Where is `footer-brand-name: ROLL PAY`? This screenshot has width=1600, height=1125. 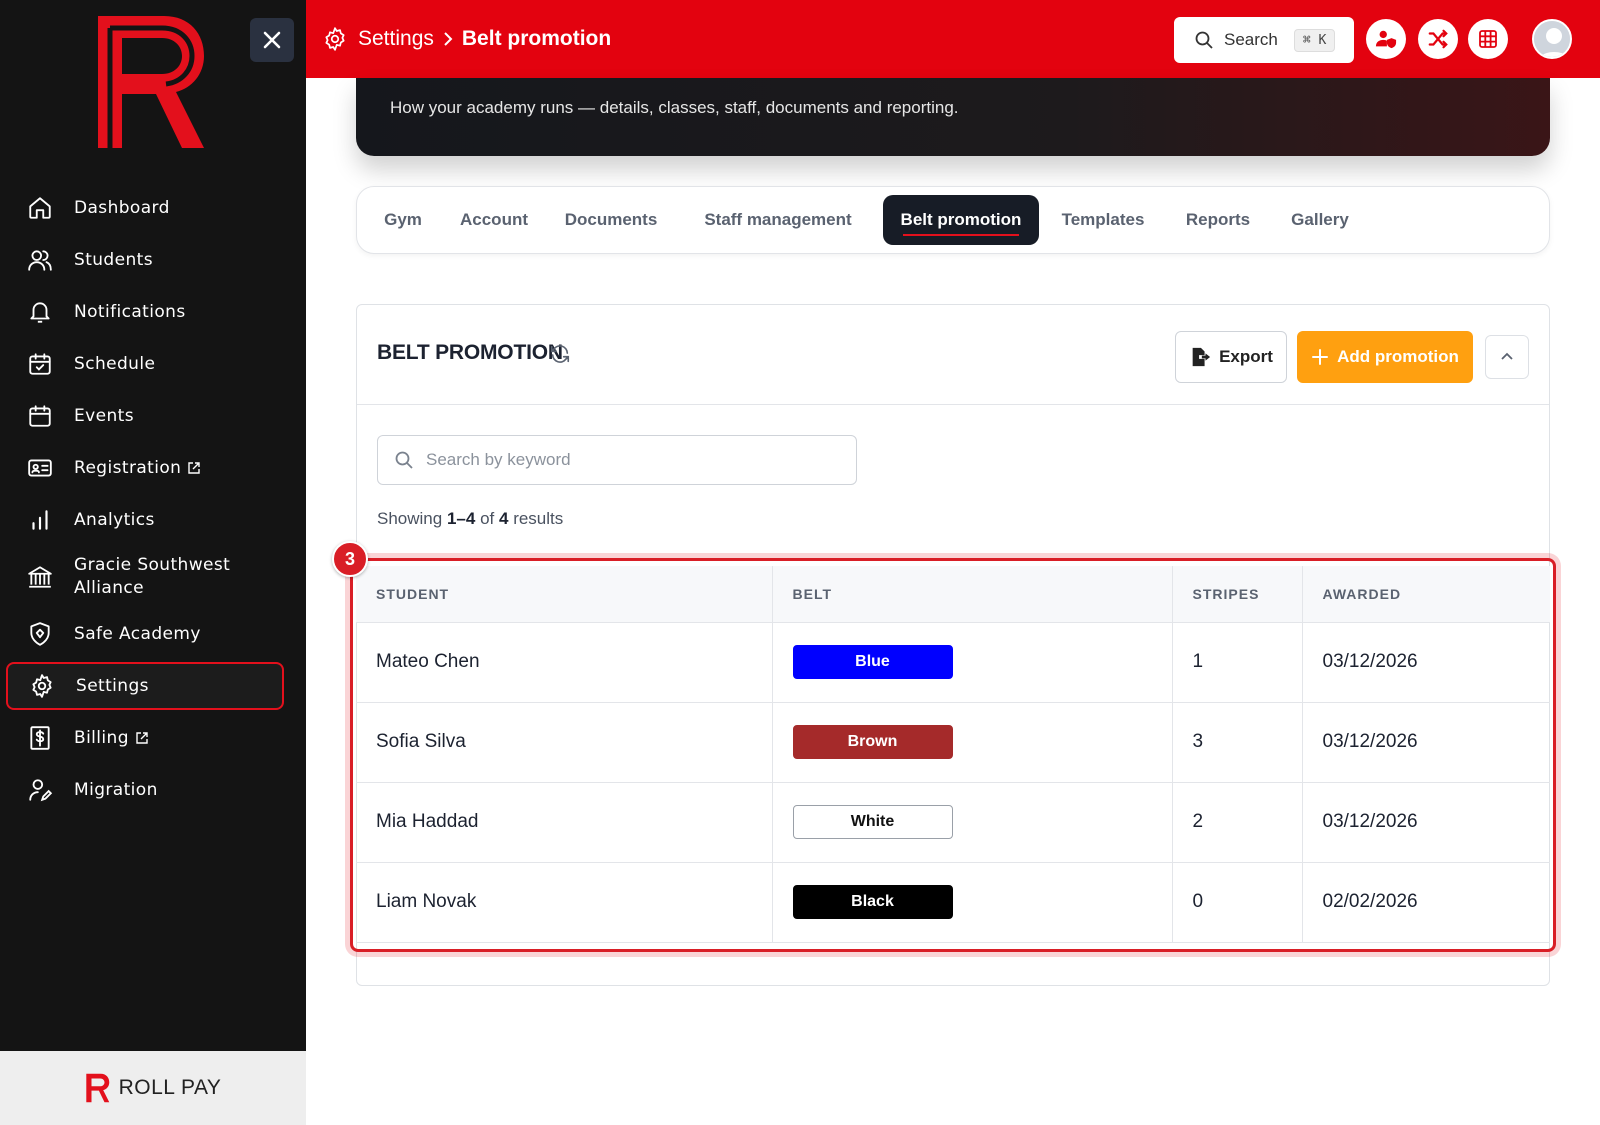 footer-brand-name: ROLL PAY is located at coordinates (170, 1087).